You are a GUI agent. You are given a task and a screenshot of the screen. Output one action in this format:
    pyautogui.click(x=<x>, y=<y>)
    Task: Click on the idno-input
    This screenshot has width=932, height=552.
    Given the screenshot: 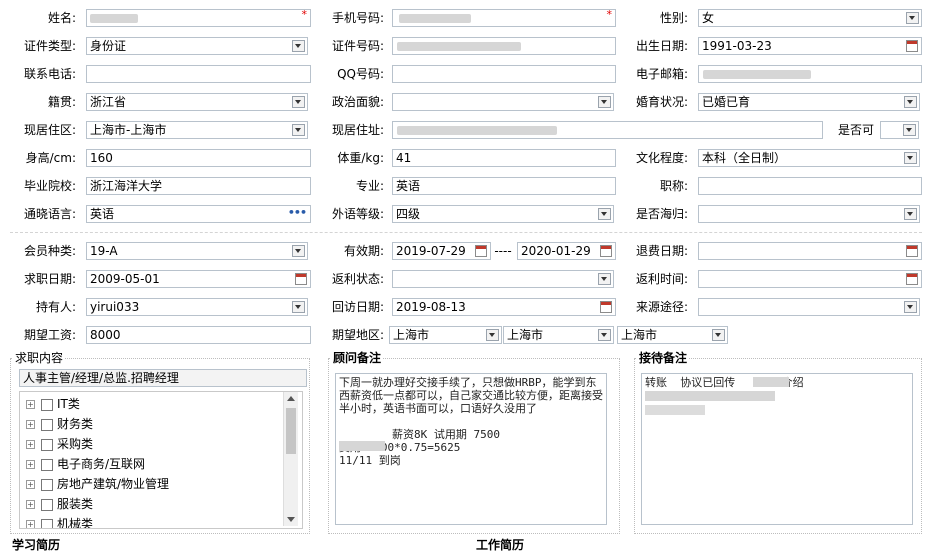 What is the action you would take?
    pyautogui.click(x=504, y=46)
    